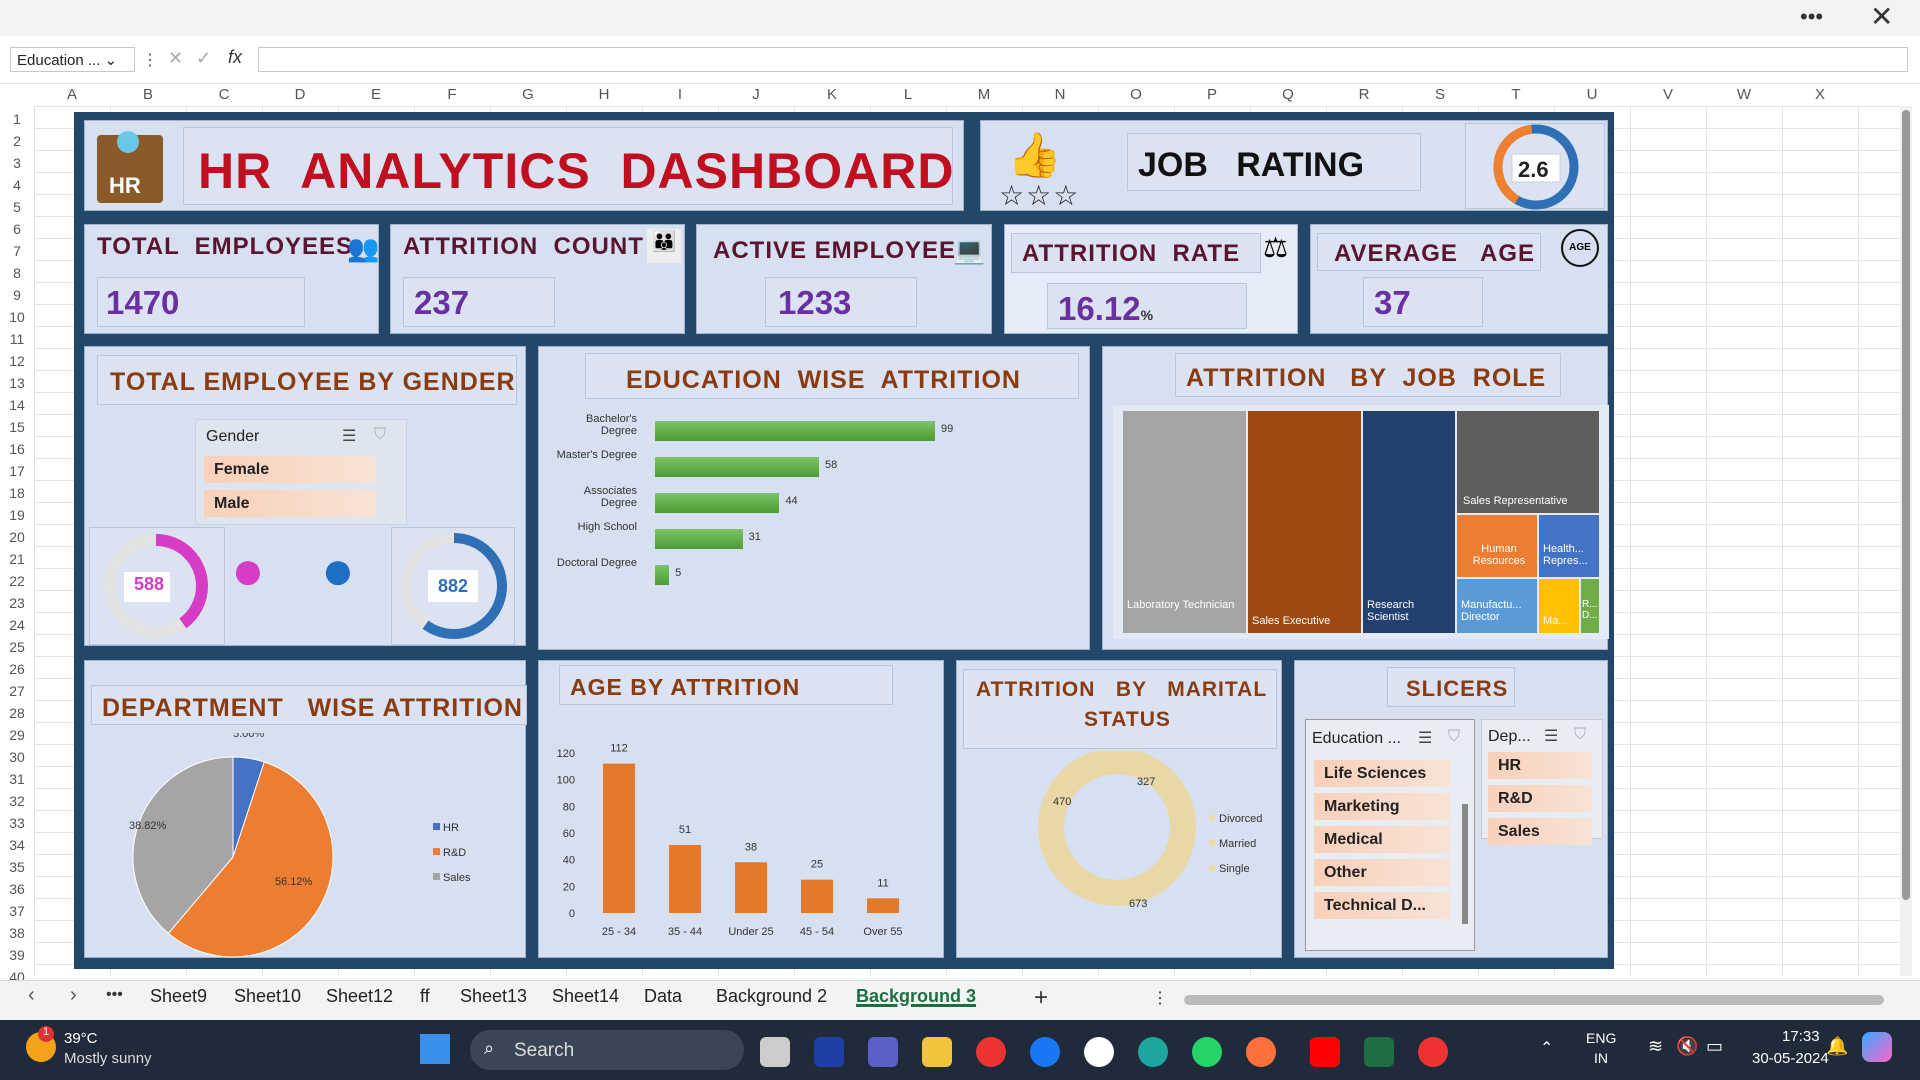 This screenshot has height=1080, width=1920. Describe the element at coordinates (585, 996) in the screenshot. I see `sheet-tab: Sheet14` at that location.